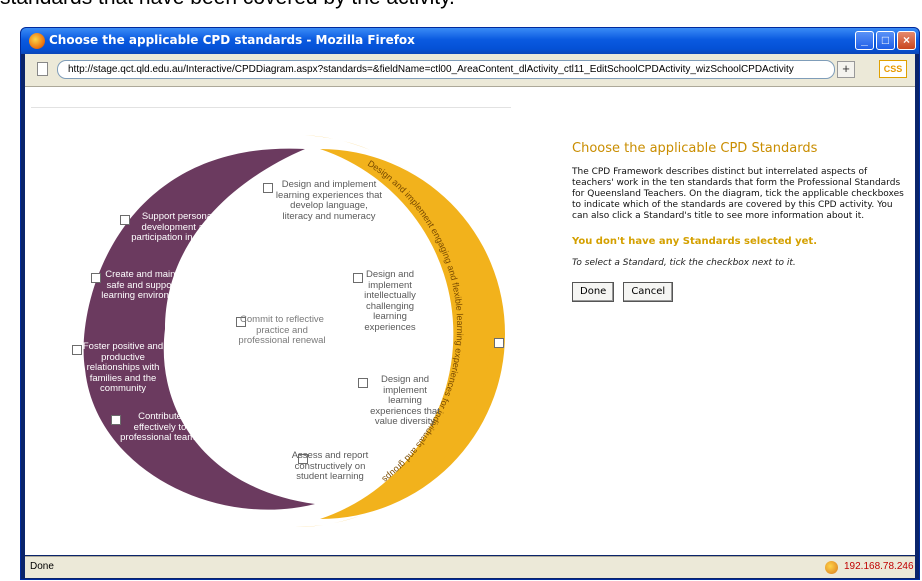  Describe the element at coordinates (499, 343) in the screenshot. I see `checkbox-engaging-flexible-learning` at that location.